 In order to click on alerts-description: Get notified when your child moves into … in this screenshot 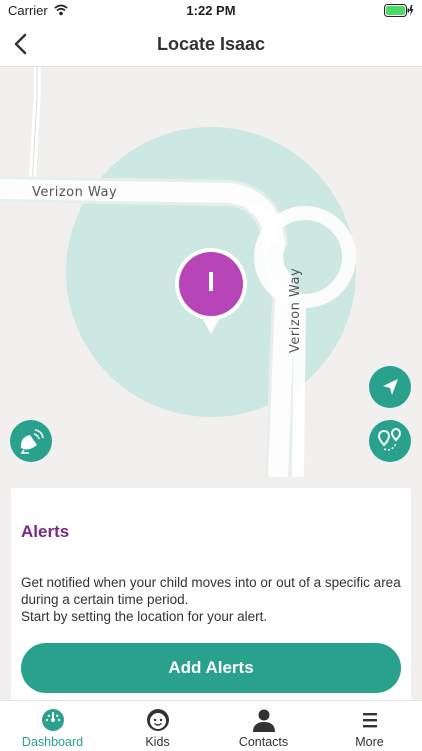, I will do `click(213, 599)`.